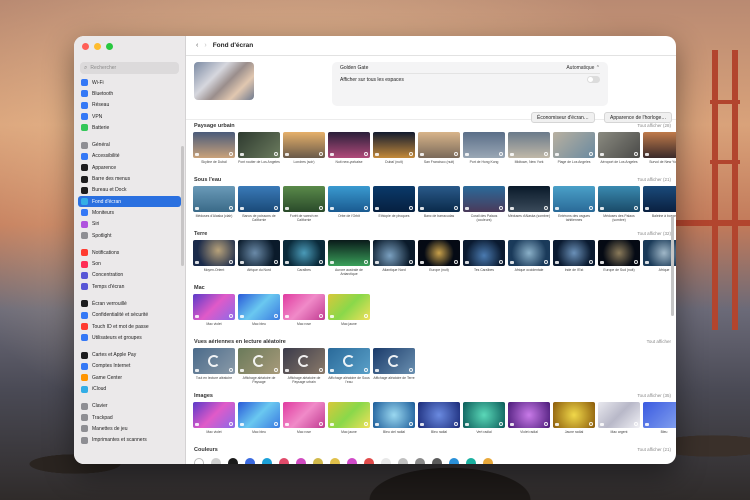 The width and height of the screenshot is (750, 500). What do you see at coordinates (205, 45) in the screenshot?
I see `forward-button: ›` at bounding box center [205, 45].